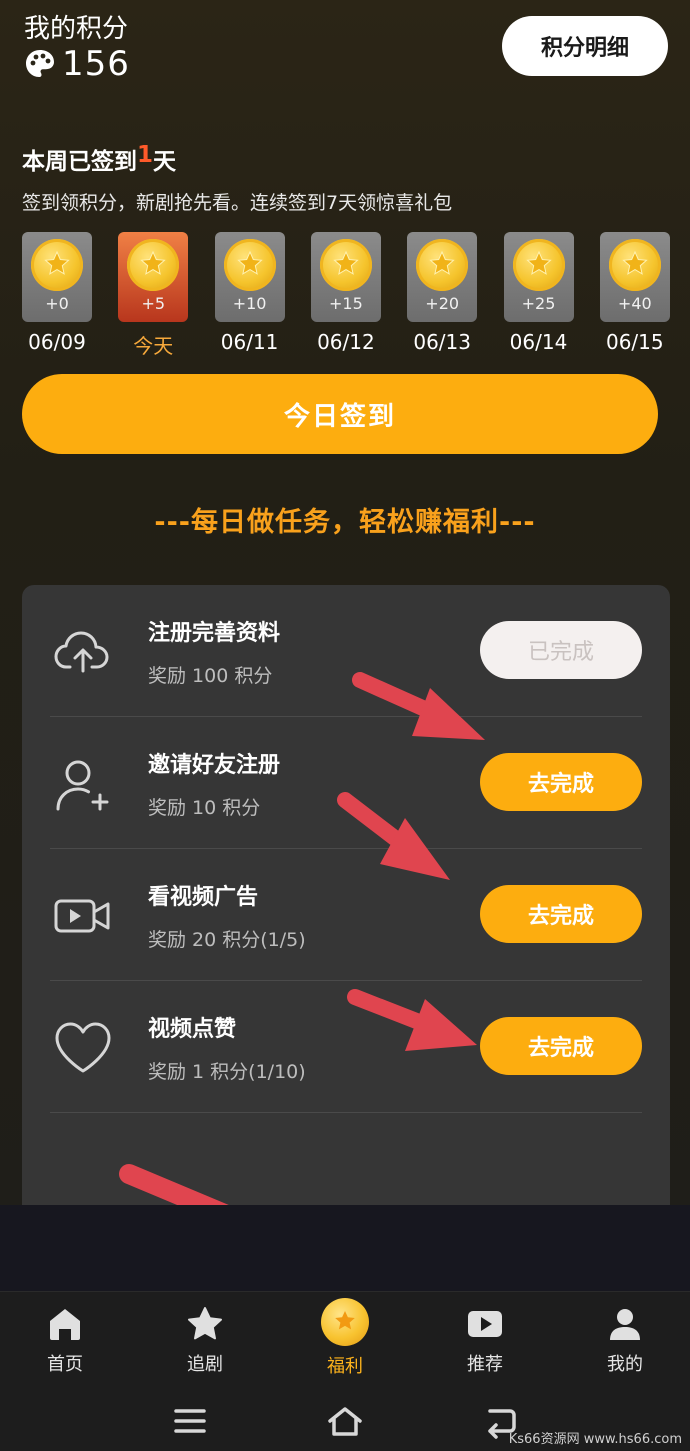  I want to click on checkin-day-card: +20, so click(442, 277).